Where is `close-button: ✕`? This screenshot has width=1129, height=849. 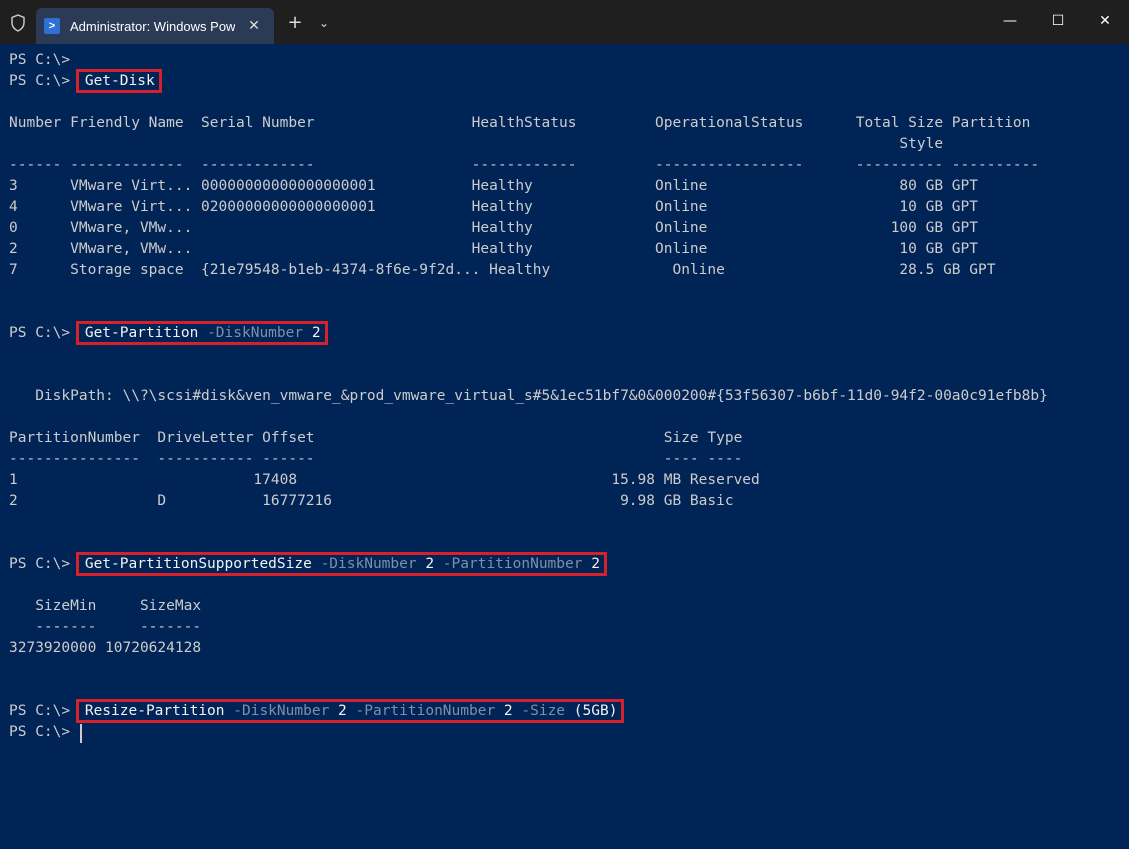 close-button: ✕ is located at coordinates (1105, 21).